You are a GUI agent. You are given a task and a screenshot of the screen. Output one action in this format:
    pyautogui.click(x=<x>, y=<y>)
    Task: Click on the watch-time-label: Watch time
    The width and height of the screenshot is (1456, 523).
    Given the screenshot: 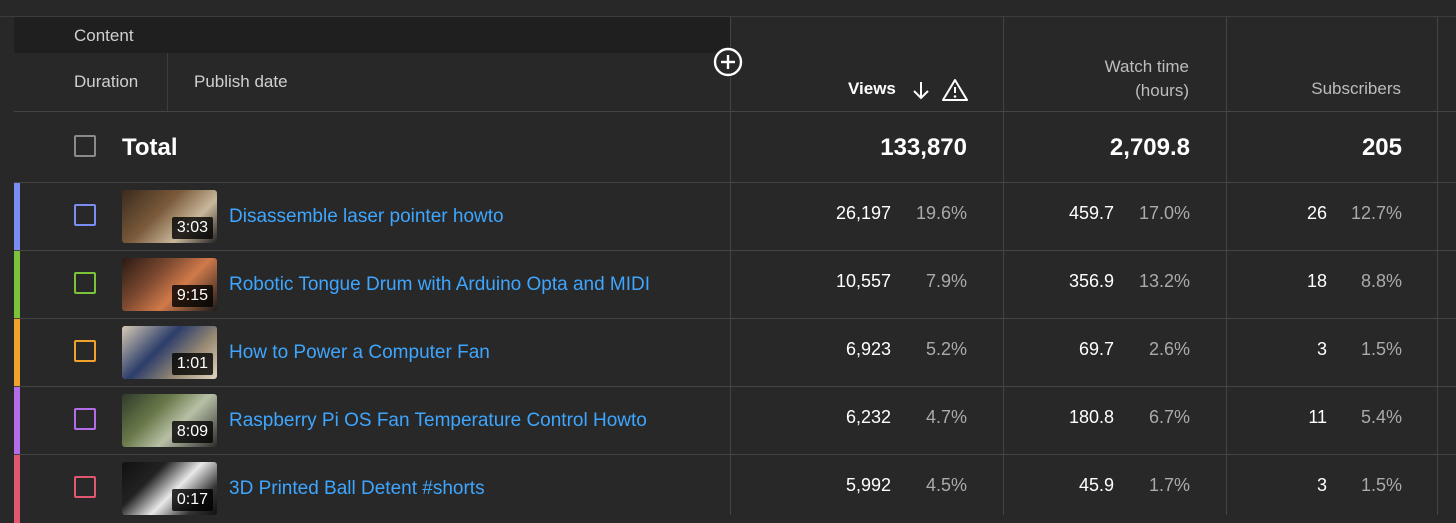 What is the action you would take?
    pyautogui.click(x=1146, y=66)
    